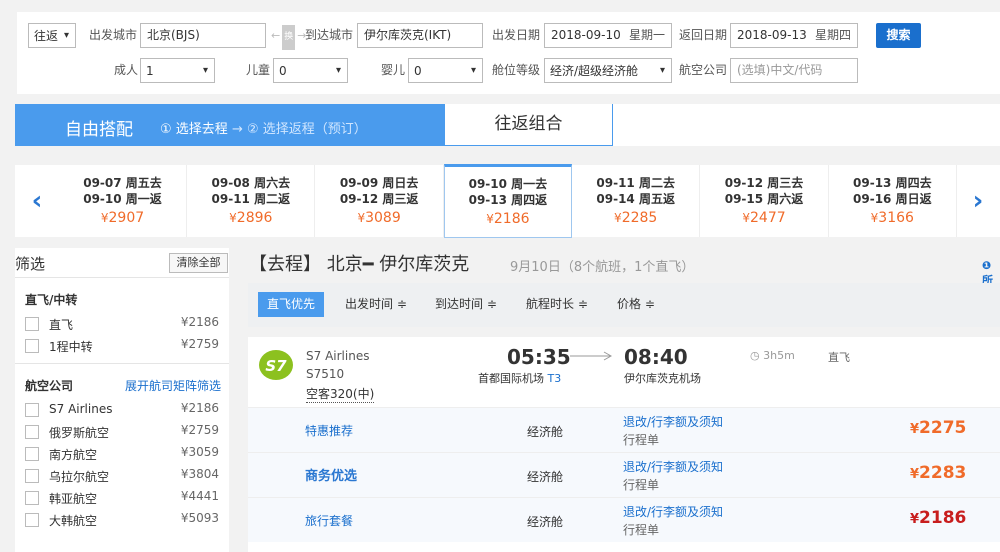 The width and height of the screenshot is (1000, 552). What do you see at coordinates (123, 476) in the screenshot?
I see `filter-option: 乌拉尔航空 ¥3804` at bounding box center [123, 476].